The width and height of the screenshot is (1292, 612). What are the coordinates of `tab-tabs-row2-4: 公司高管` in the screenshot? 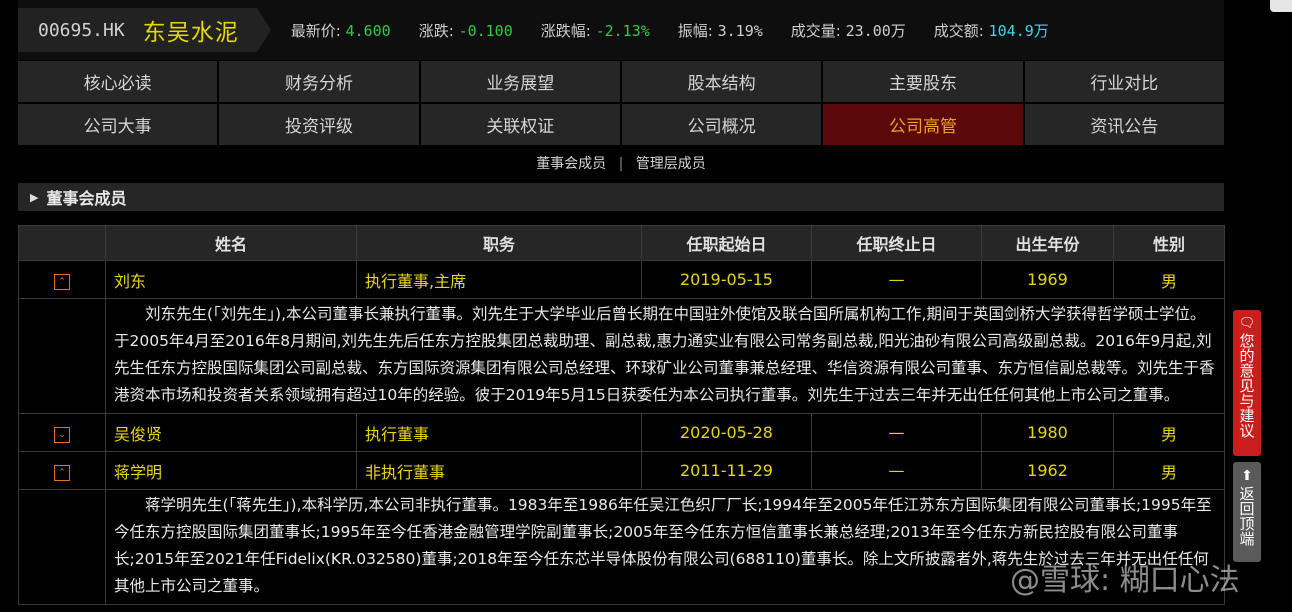 It's located at (923, 124).